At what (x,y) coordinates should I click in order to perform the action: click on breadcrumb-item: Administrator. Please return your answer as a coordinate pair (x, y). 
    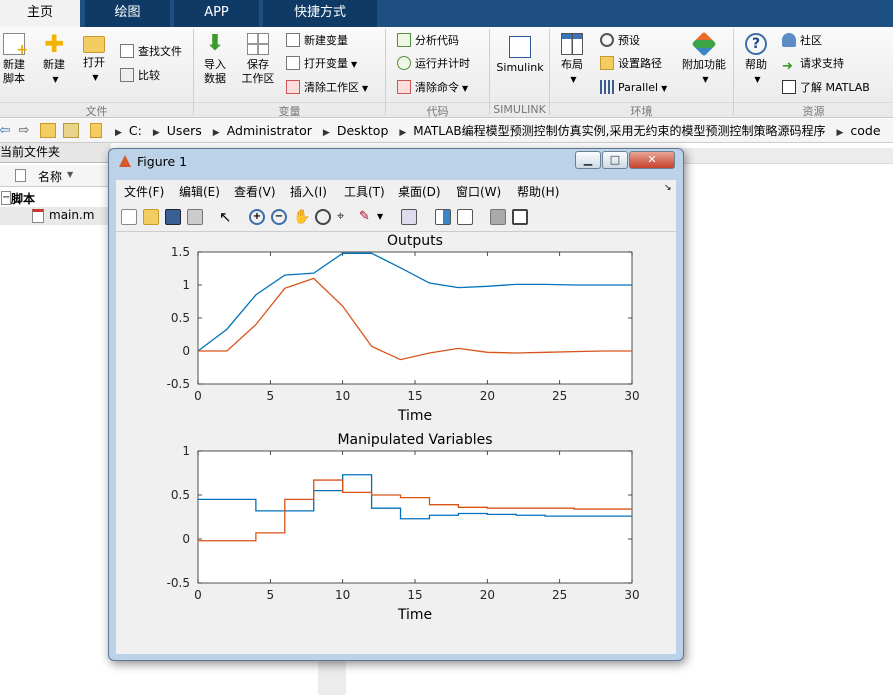
    Looking at the image, I should click on (269, 130).